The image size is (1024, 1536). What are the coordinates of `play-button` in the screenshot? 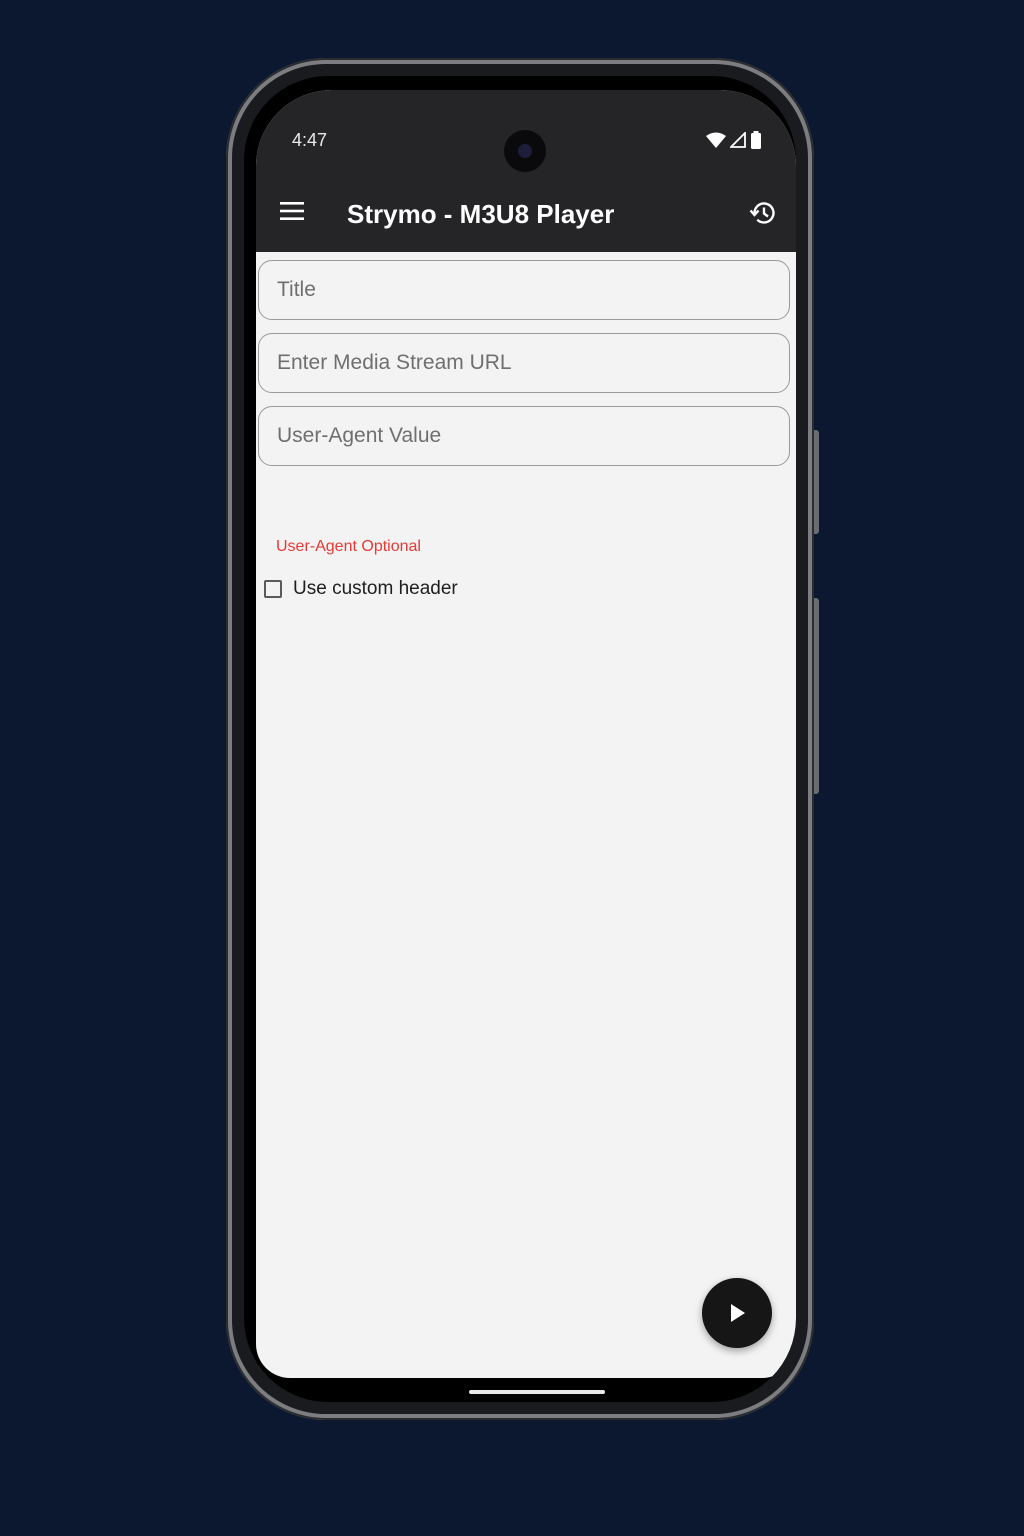 It's located at (737, 1313).